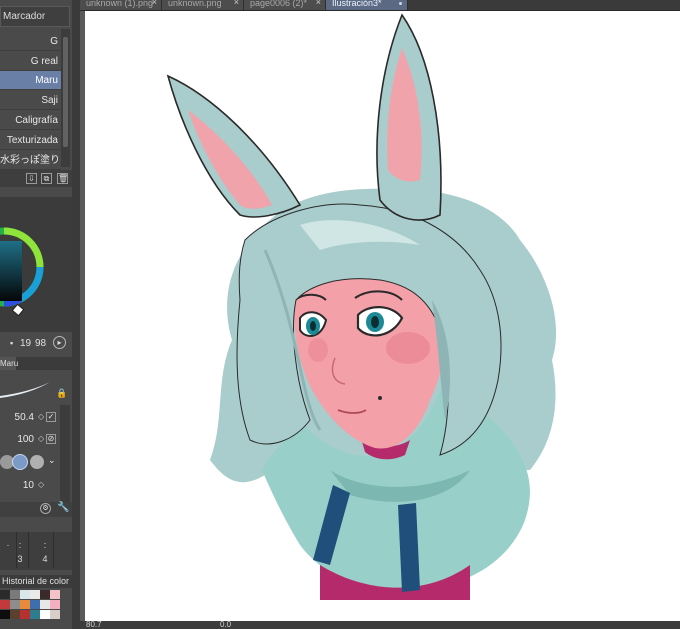  What do you see at coordinates (31, 178) in the screenshot?
I see `import-icon: ⇩` at bounding box center [31, 178].